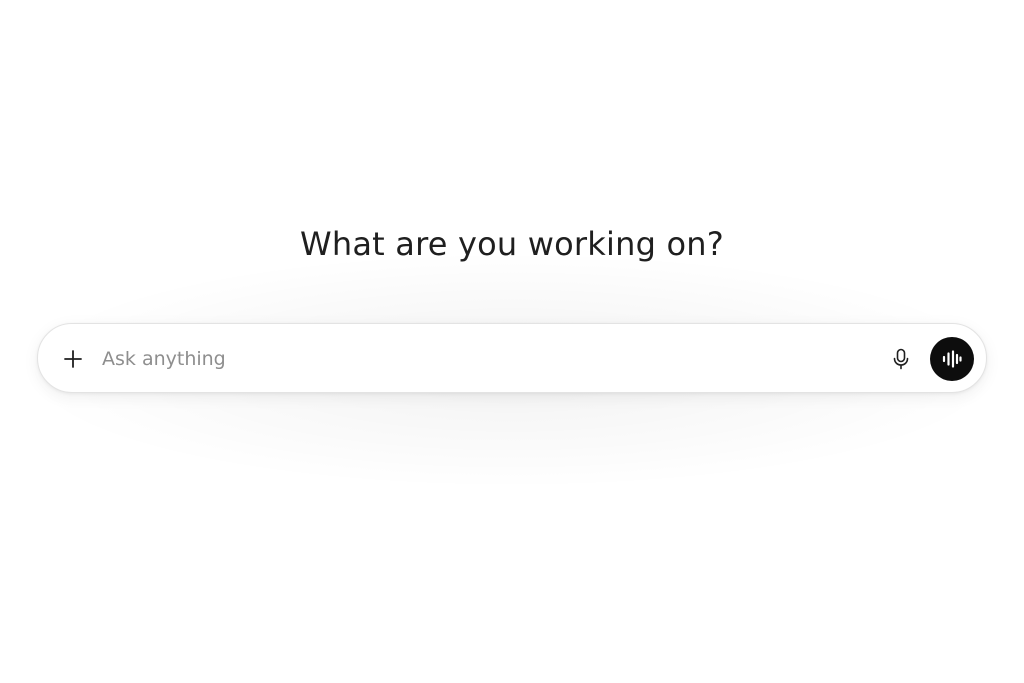 The height and width of the screenshot is (683, 1024). I want to click on microphone-icon, so click(901, 359).